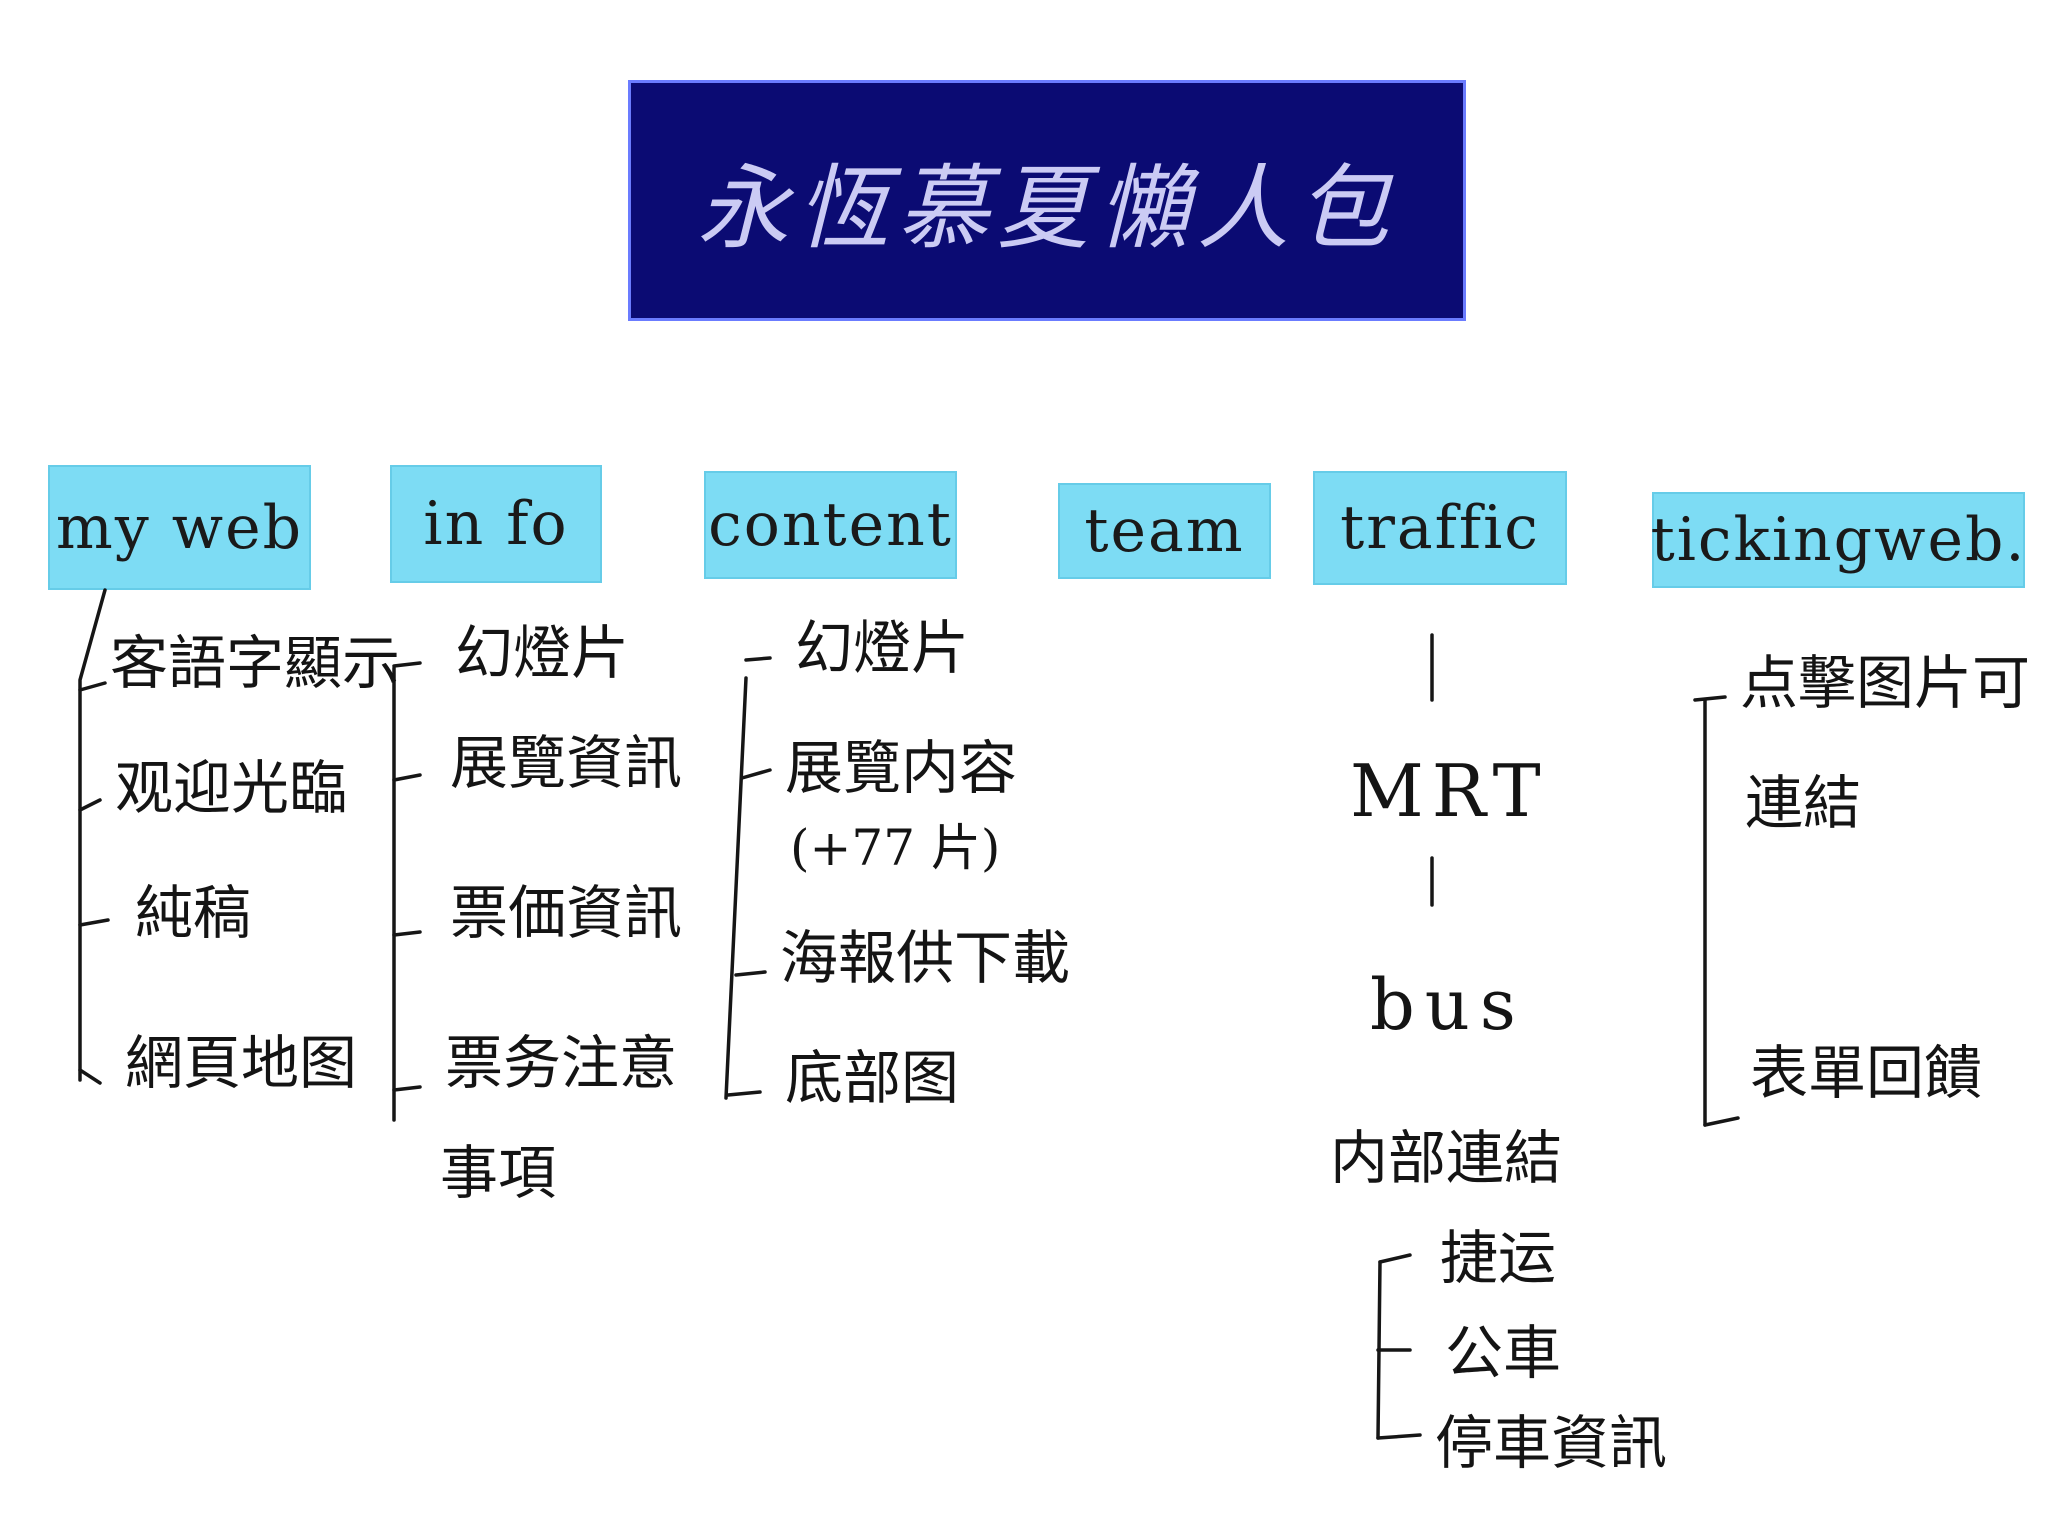  What do you see at coordinates (1866, 1073) in the screenshot?
I see `ticking-item-3: 表單回饋` at bounding box center [1866, 1073].